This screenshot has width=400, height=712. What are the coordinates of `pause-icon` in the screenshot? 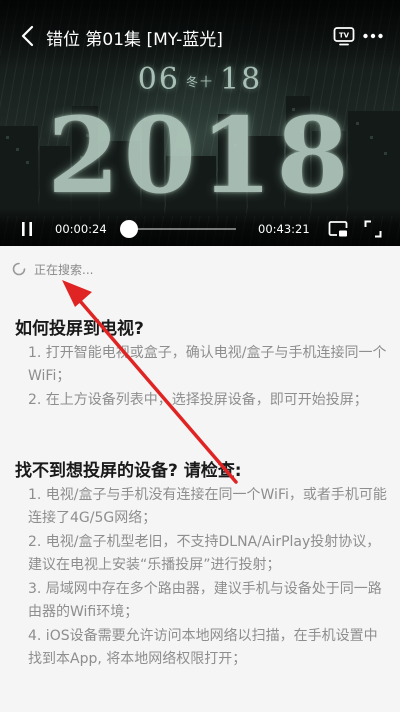 It's located at (27, 229).